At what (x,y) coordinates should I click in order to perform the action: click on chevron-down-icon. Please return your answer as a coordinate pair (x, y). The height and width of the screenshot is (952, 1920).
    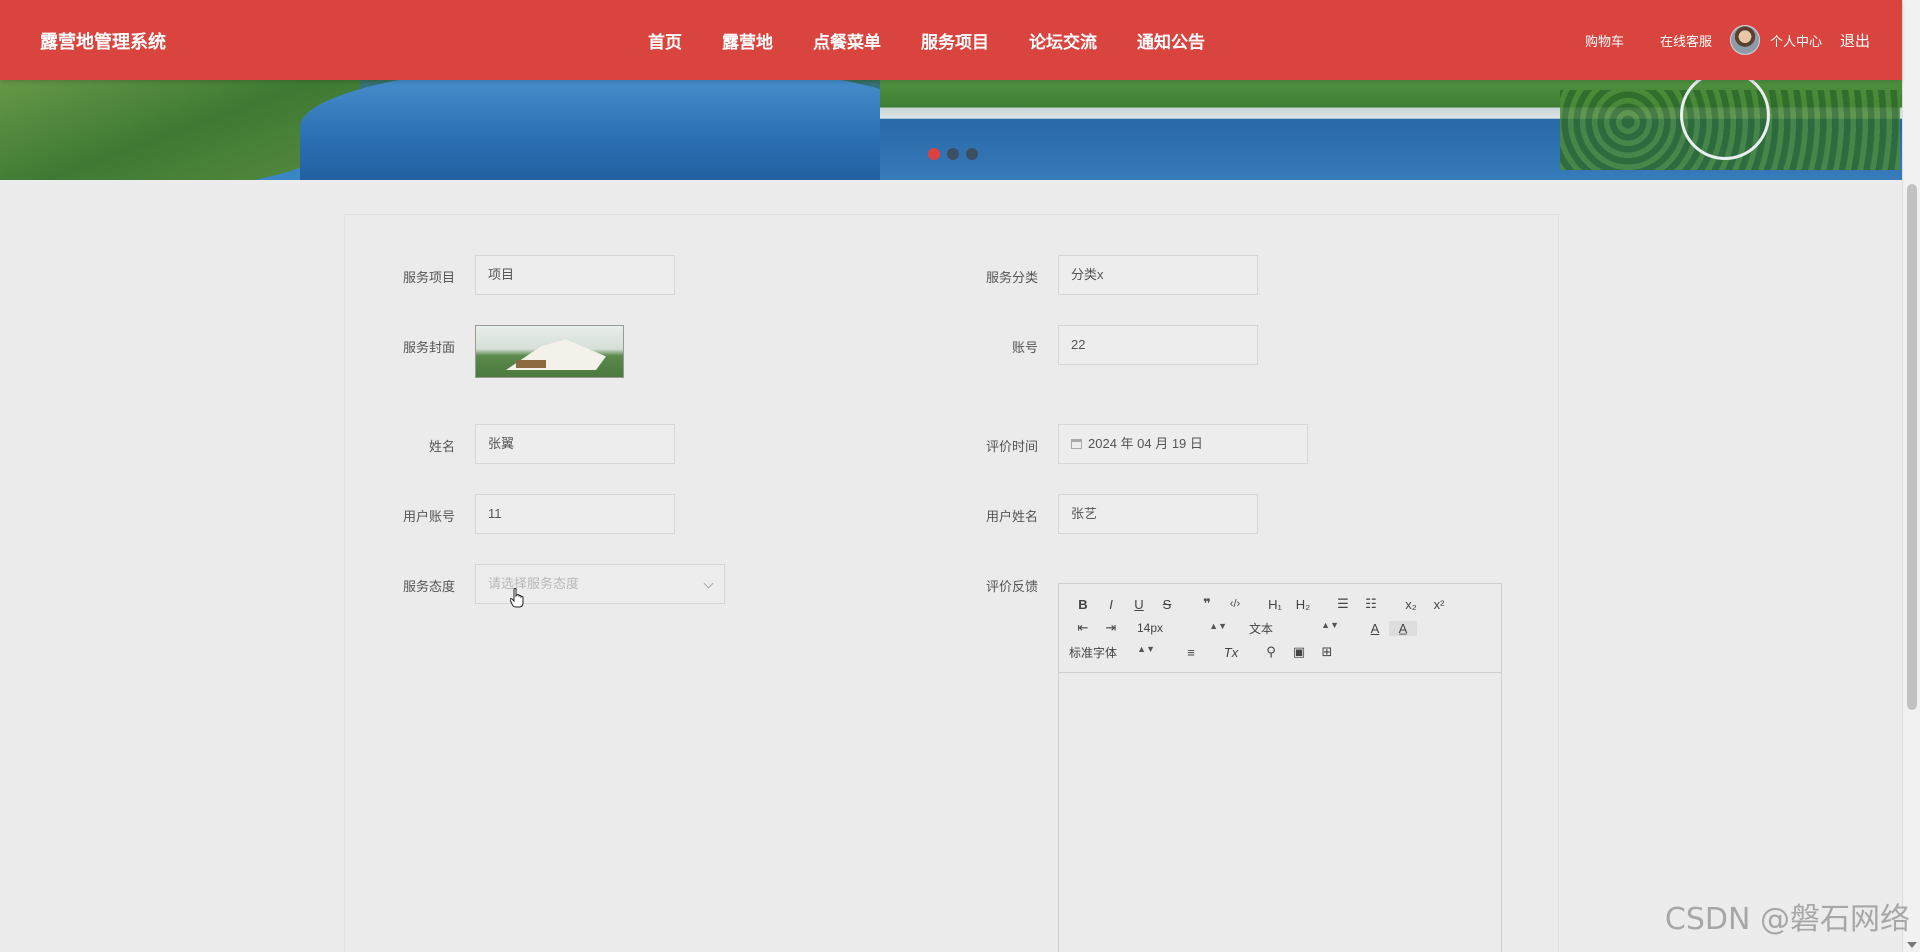
    Looking at the image, I should click on (708, 583).